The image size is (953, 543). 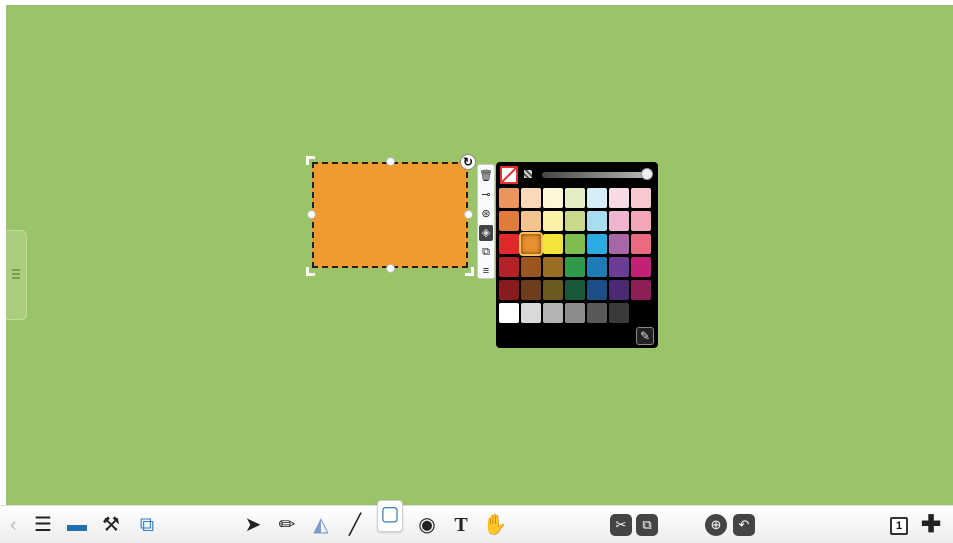 What do you see at coordinates (147, 525) in the screenshot?
I see `resources-icon: ⧉` at bounding box center [147, 525].